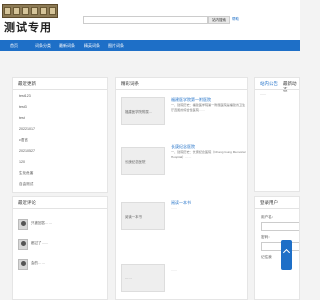 This screenshot has height=300, width=320. I want to click on list-item: test3, so click(23, 107).